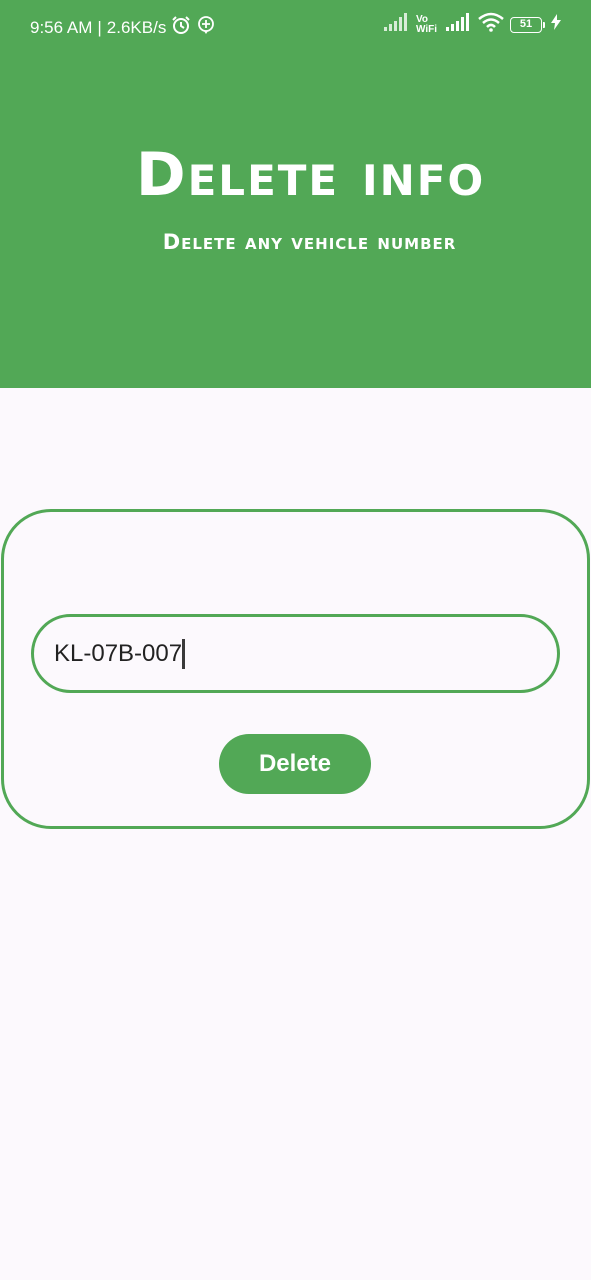 The width and height of the screenshot is (591, 1280). Describe the element at coordinates (136, 27) in the screenshot. I see `status-net-speed: 2.6KB/s` at that location.